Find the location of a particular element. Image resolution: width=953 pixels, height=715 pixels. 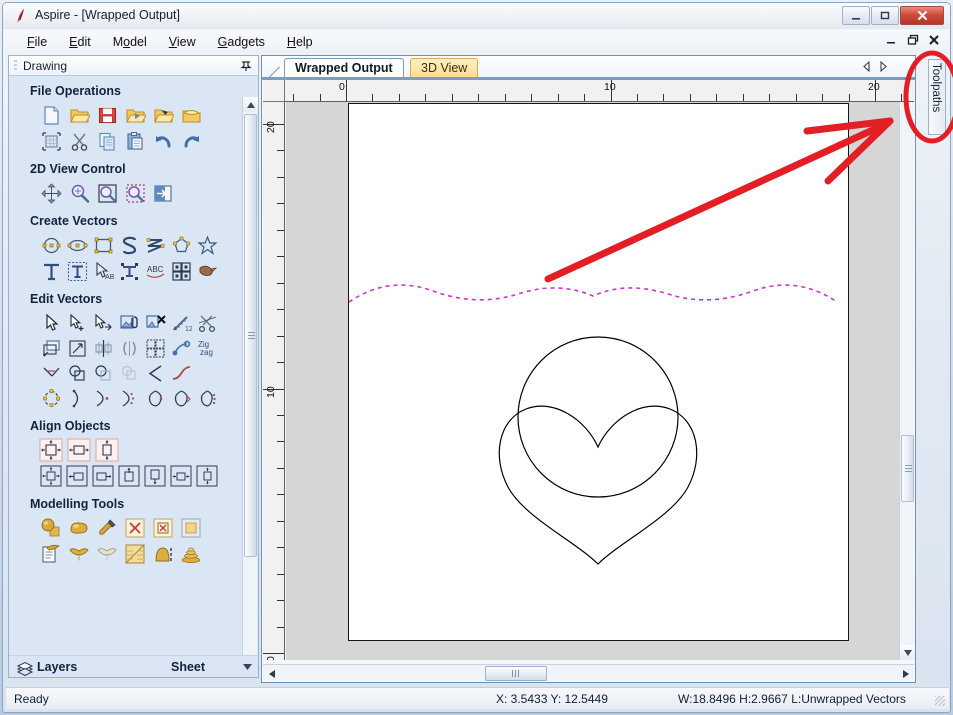

mdi-restore-button is located at coordinates (913, 40).